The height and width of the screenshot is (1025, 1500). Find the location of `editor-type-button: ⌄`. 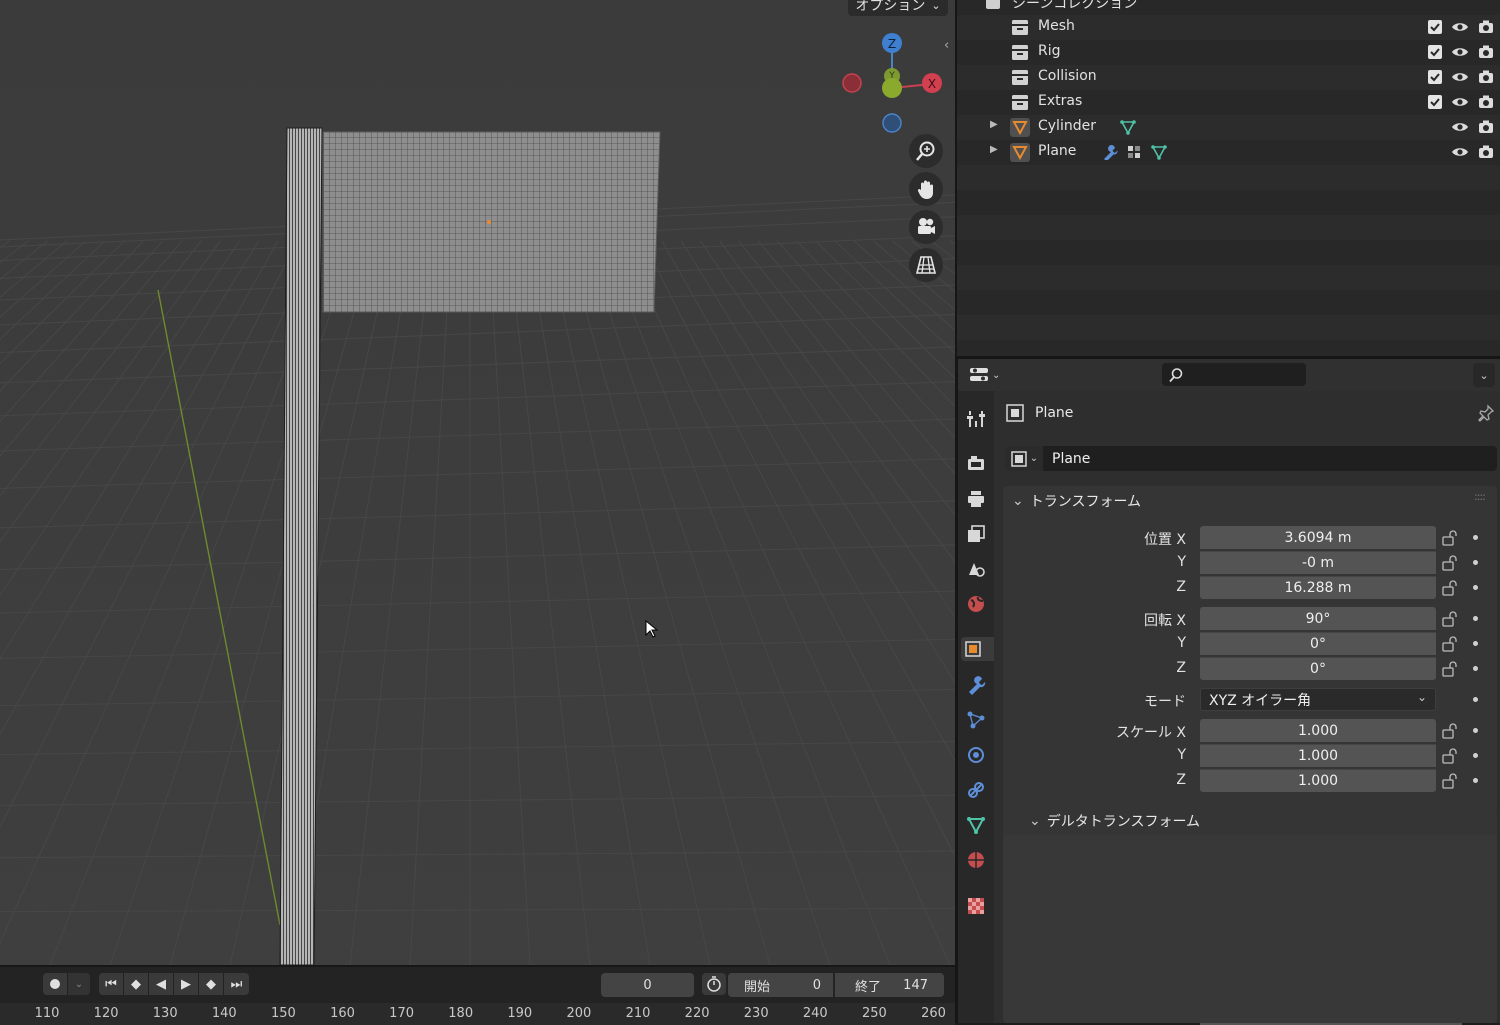

editor-type-button: ⌄ is located at coordinates (987, 375).